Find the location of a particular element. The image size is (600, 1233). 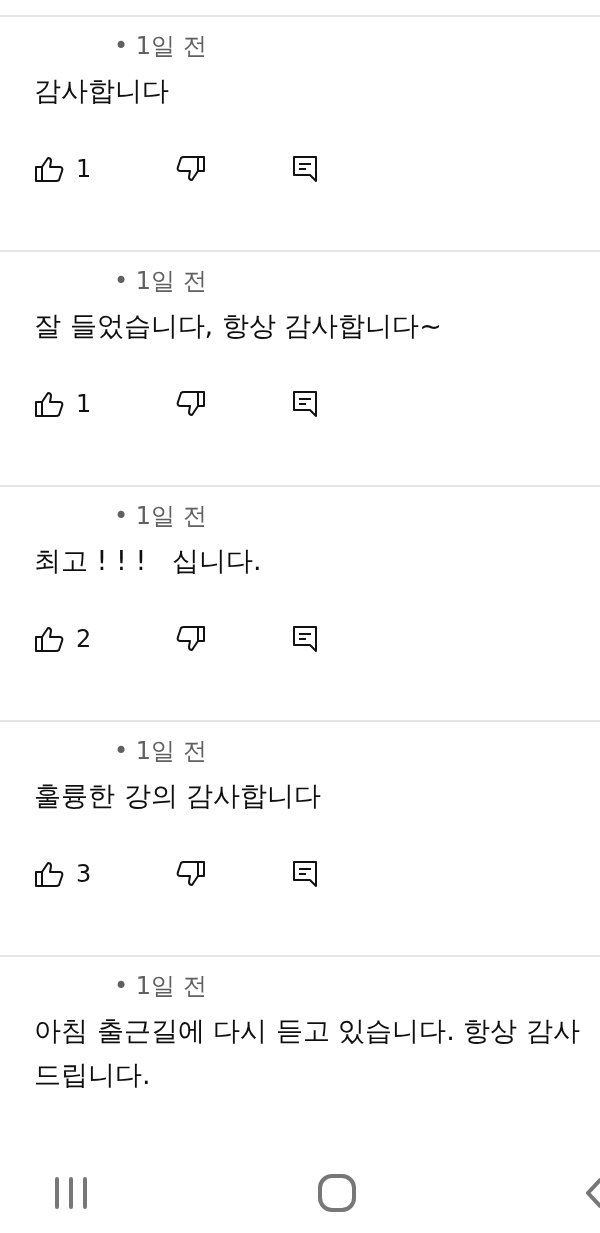

comment-text: 훌륭한 강의 감사합니다 is located at coordinates (178, 796).